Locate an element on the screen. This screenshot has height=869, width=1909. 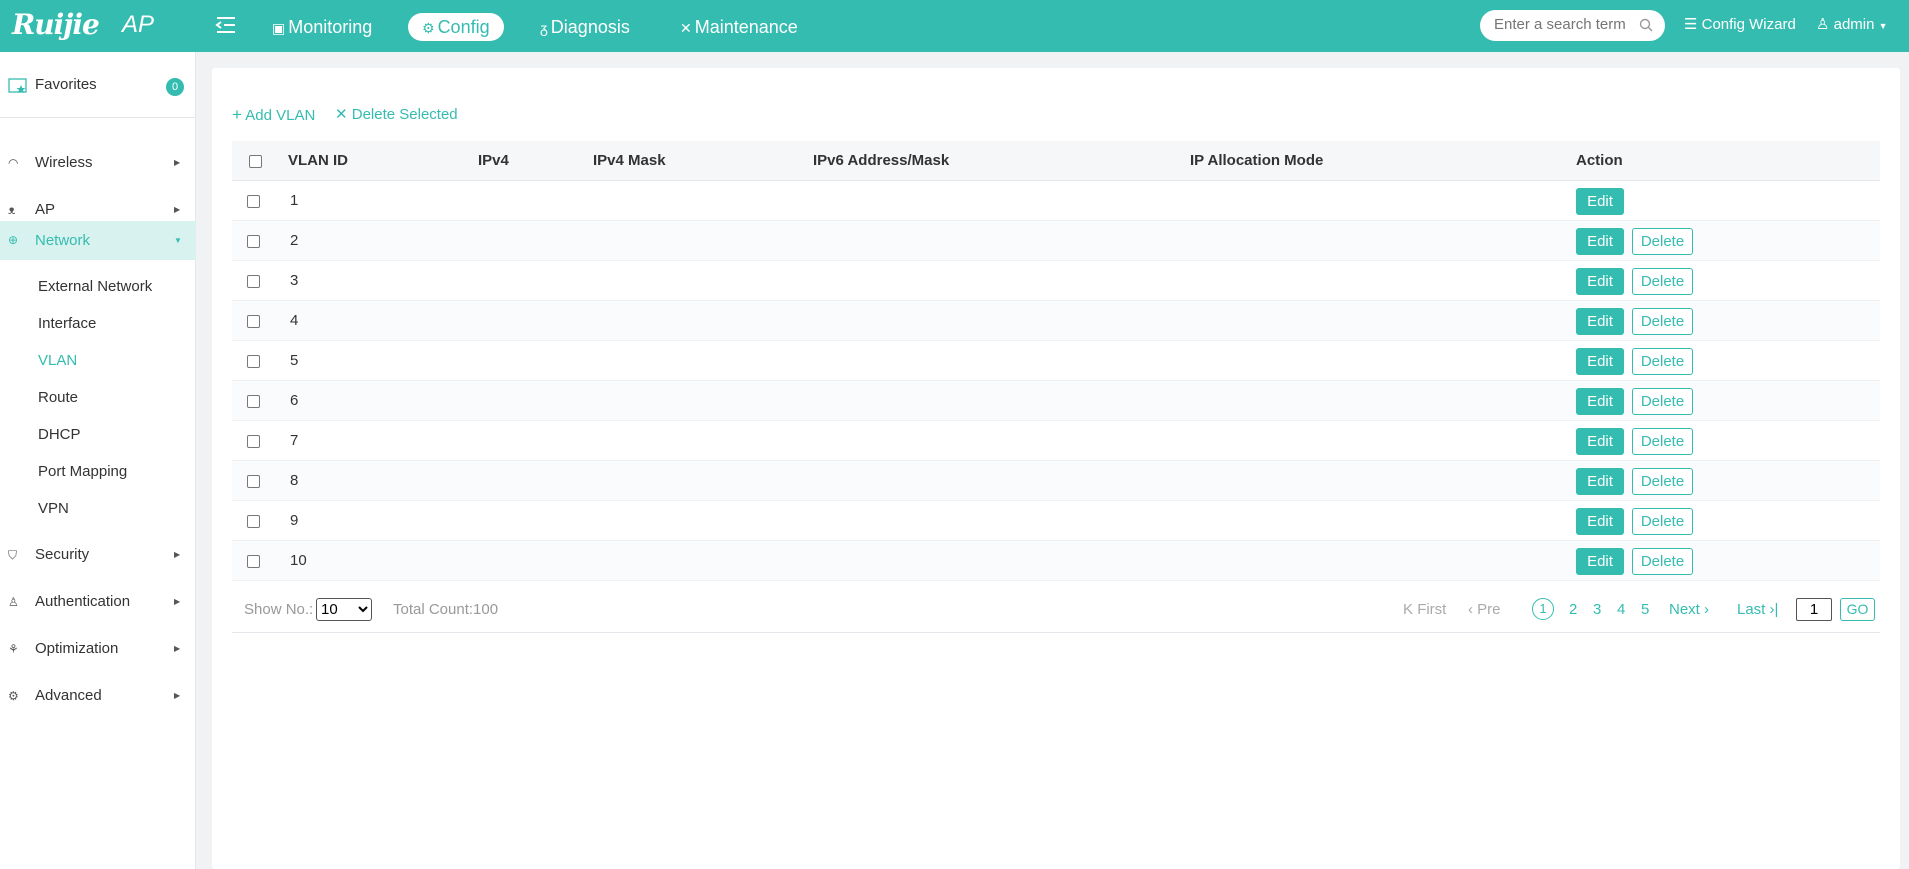
show-no-label: Show No.: is located at coordinates (279, 609).